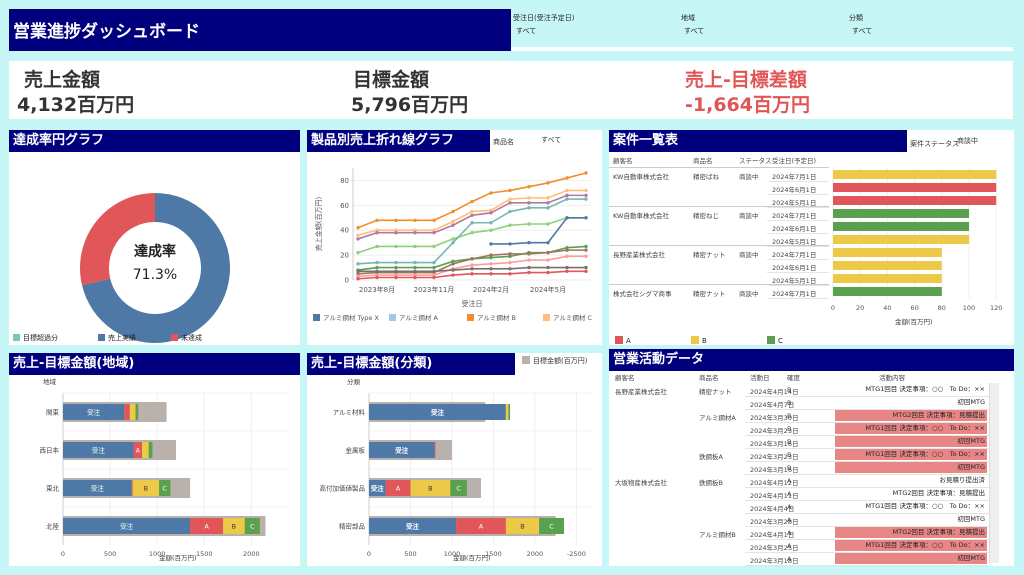 The image size is (1024, 575). I want to click on filter-order-date-value: すべて, so click(526, 31).